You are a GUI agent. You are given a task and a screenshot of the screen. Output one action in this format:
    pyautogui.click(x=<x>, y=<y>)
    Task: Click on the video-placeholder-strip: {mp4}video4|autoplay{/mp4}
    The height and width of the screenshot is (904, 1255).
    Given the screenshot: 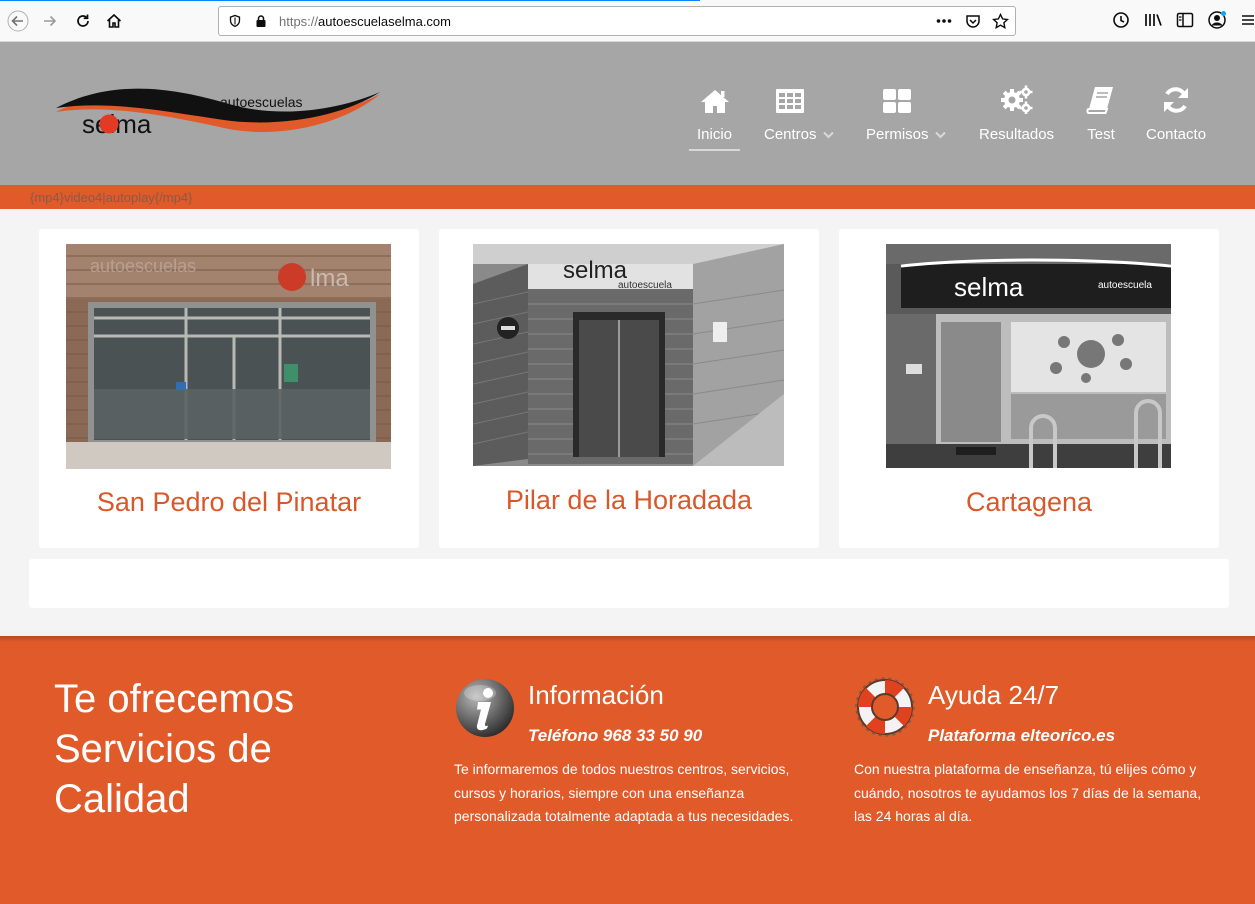 What is the action you would take?
    pyautogui.click(x=627, y=197)
    